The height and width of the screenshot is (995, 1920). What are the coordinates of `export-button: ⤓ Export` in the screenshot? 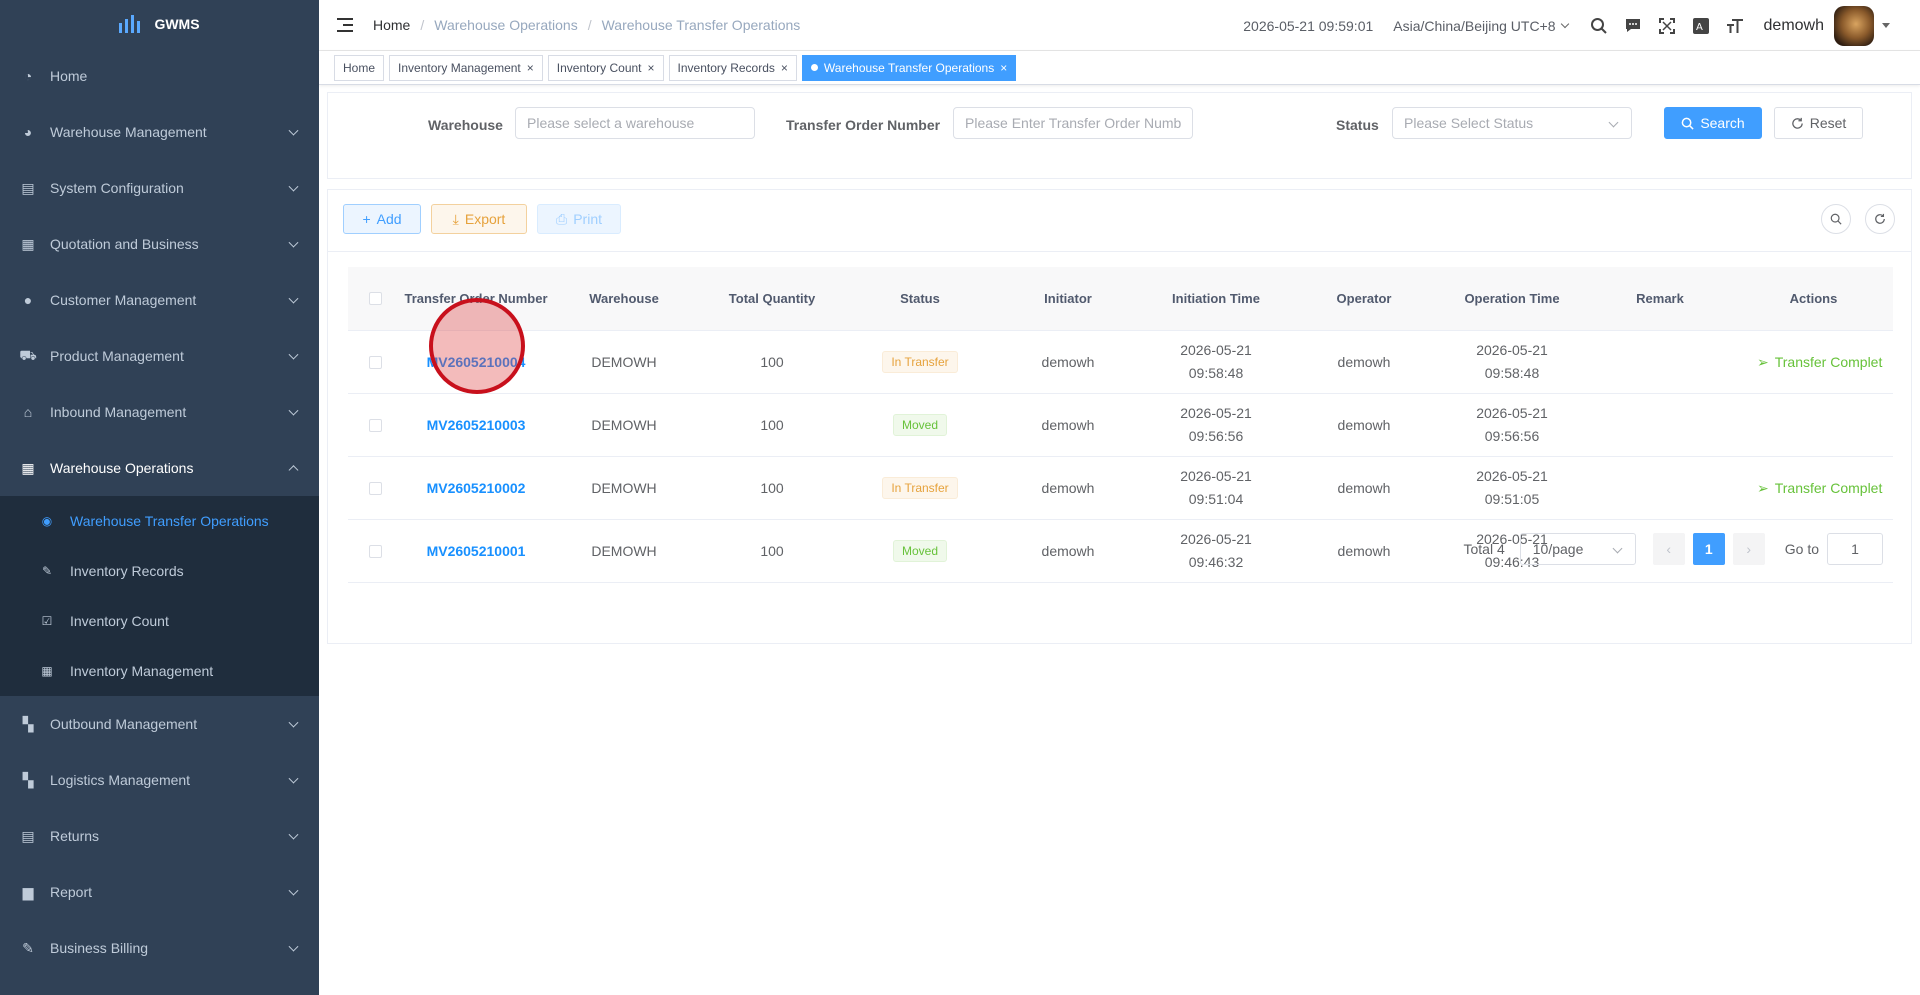 It's located at (479, 219).